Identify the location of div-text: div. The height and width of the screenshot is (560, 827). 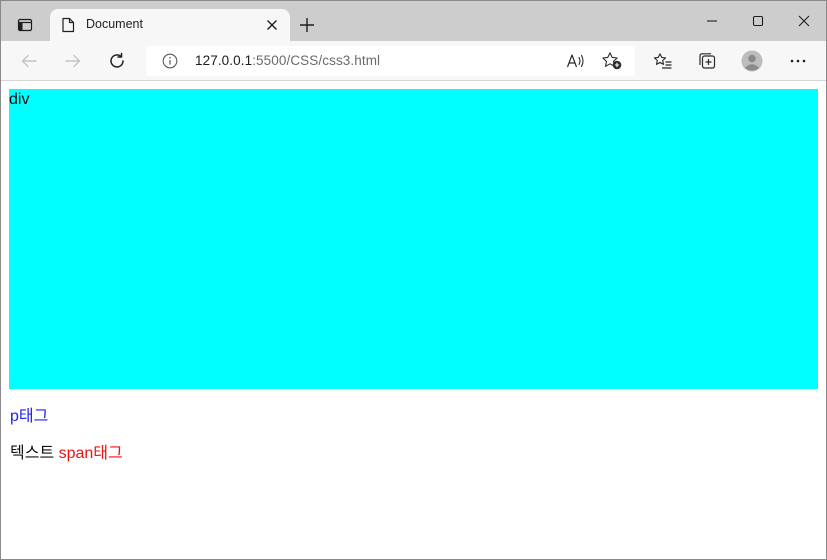
(19, 99).